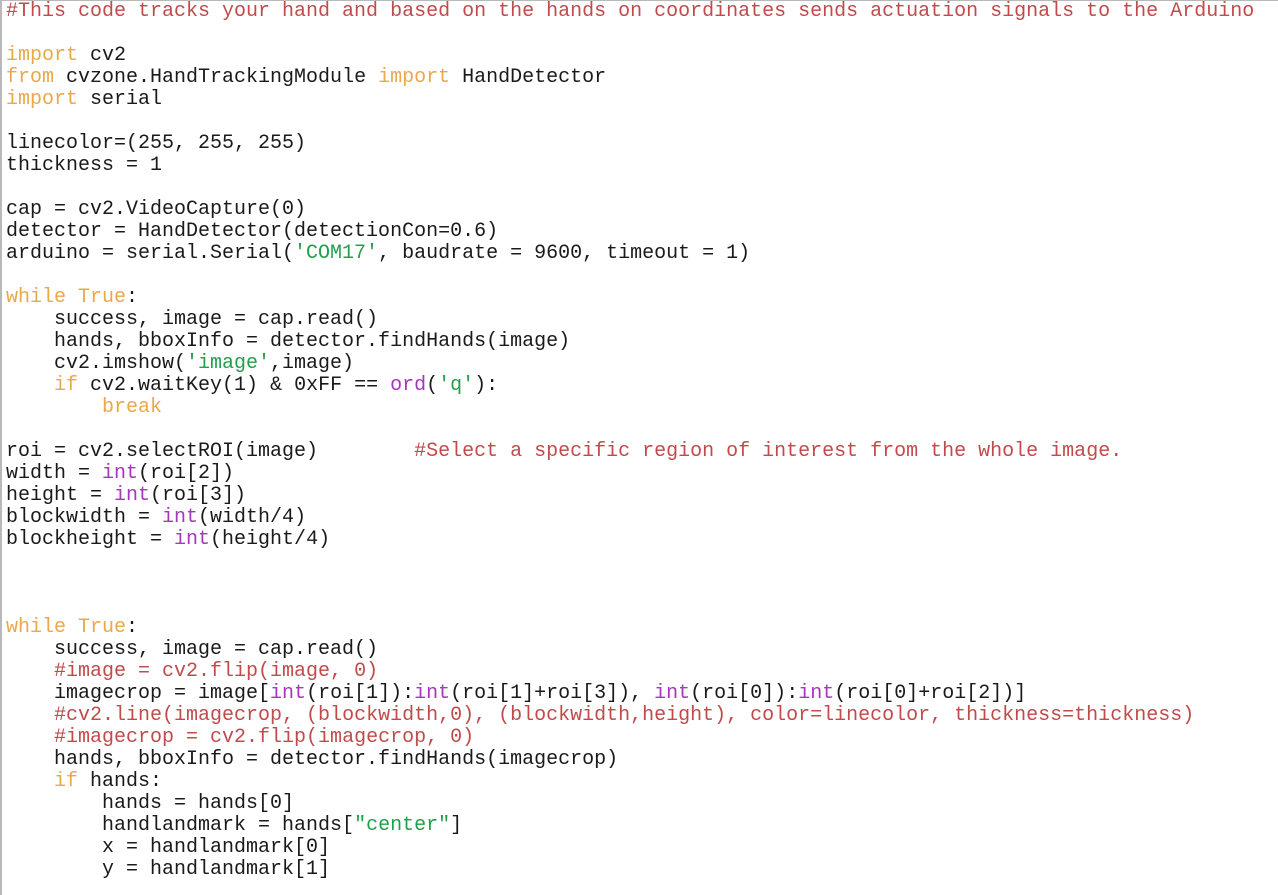 The image size is (1278, 895). Describe the element at coordinates (132, 407) in the screenshot. I see `code-token-keyword: break` at that location.